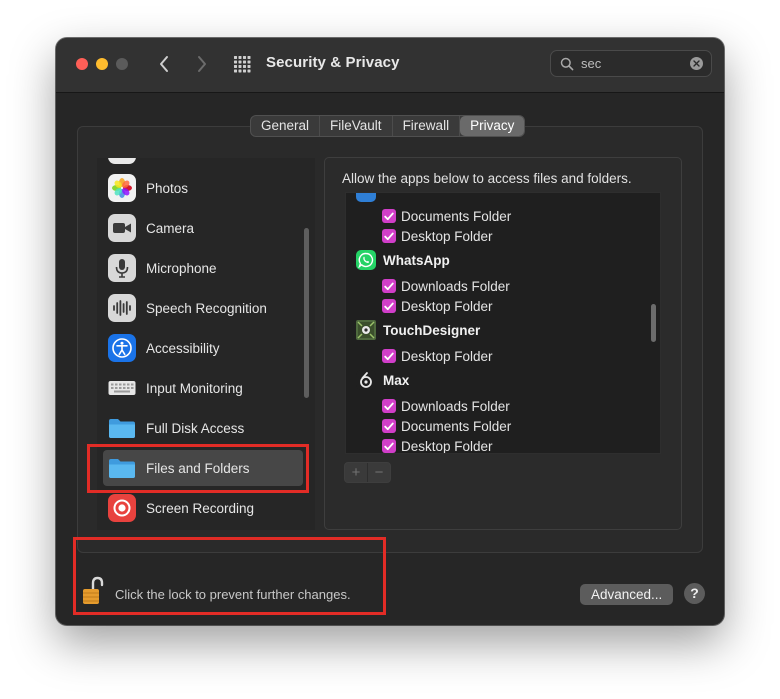  I want to click on app-row-touchdesigner: TouchDesigner, so click(418, 330).